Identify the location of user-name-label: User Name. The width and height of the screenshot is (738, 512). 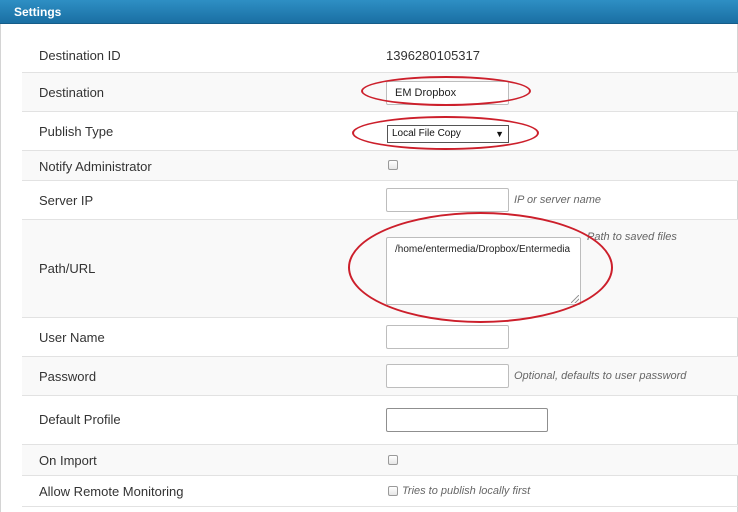
(72, 337).